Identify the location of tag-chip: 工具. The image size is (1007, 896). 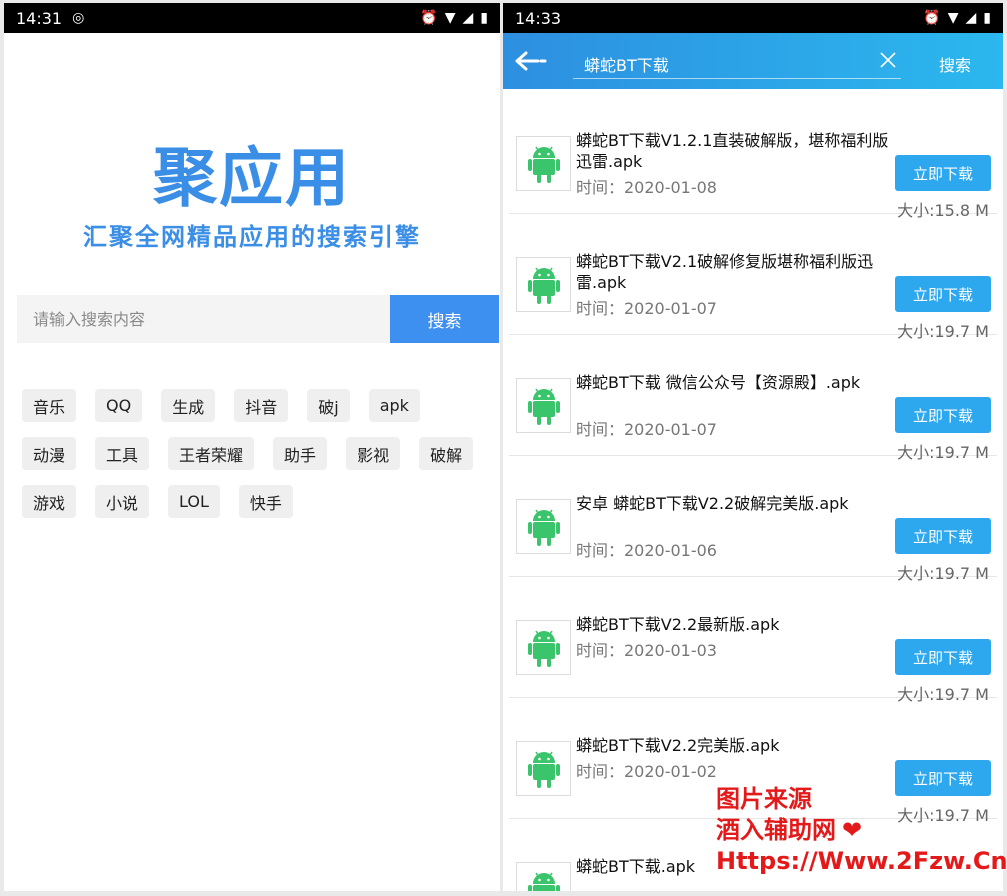
(122, 453).